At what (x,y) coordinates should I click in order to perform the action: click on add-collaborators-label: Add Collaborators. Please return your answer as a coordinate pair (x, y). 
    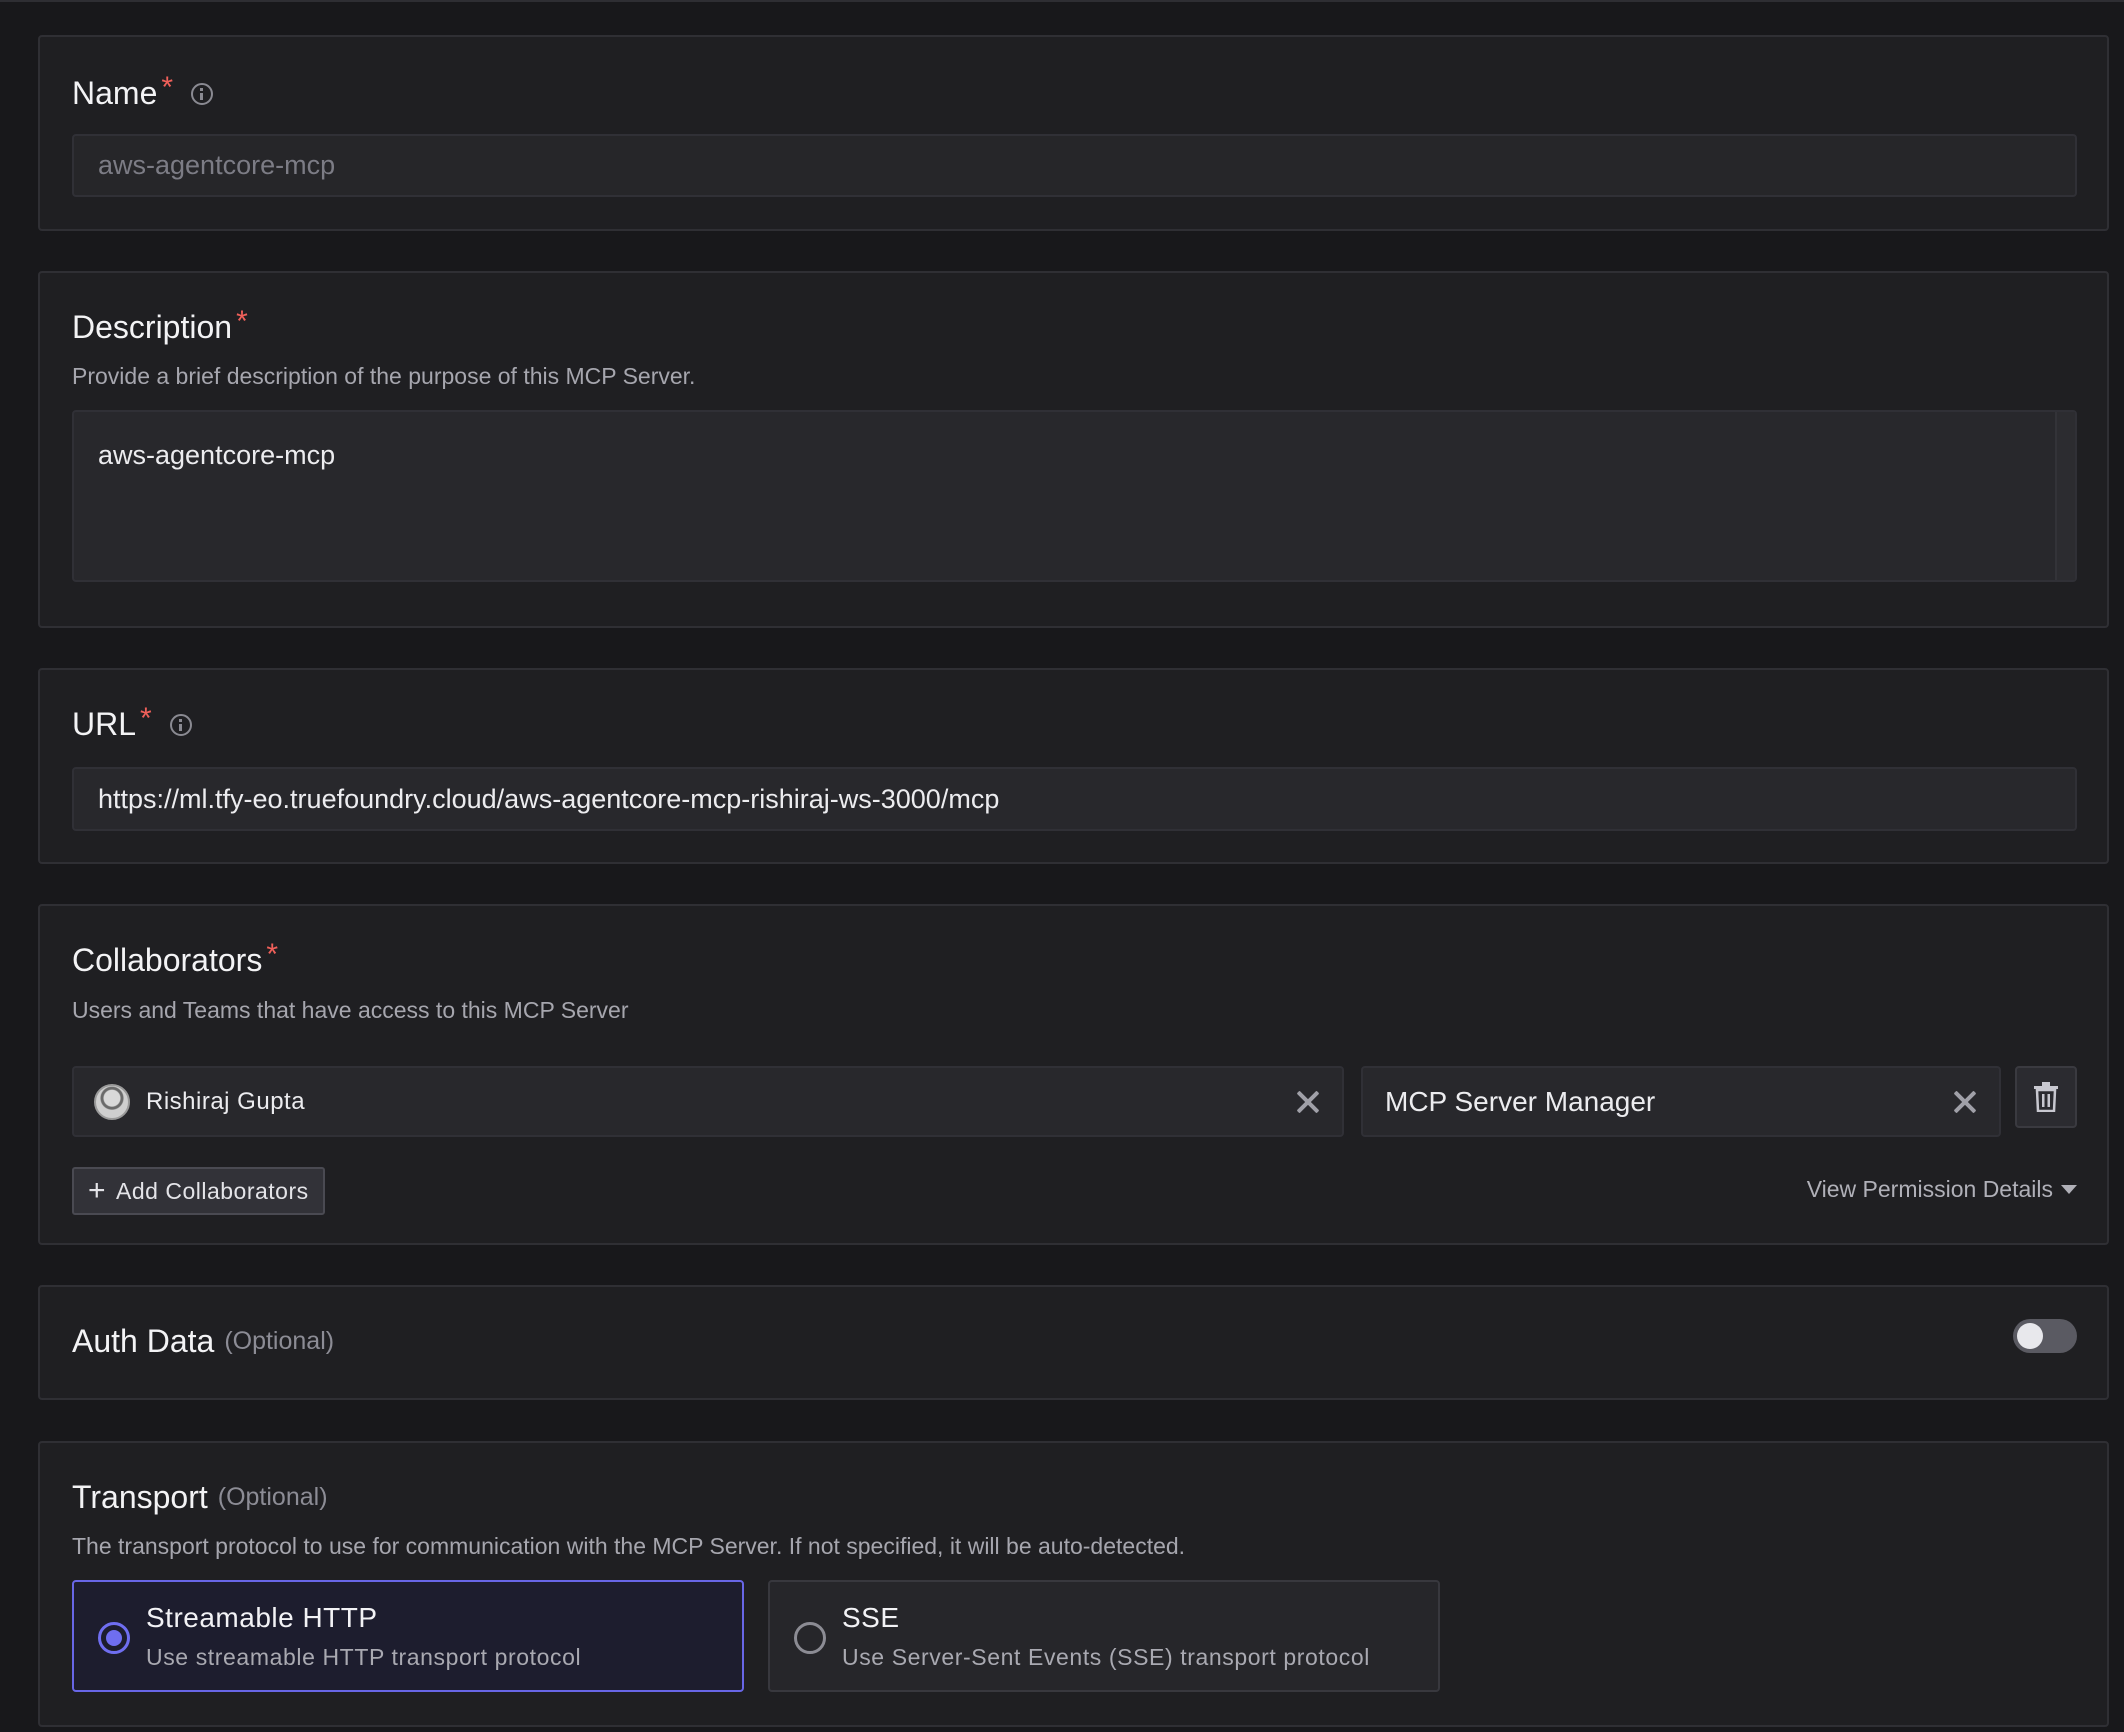
    Looking at the image, I should click on (212, 1190).